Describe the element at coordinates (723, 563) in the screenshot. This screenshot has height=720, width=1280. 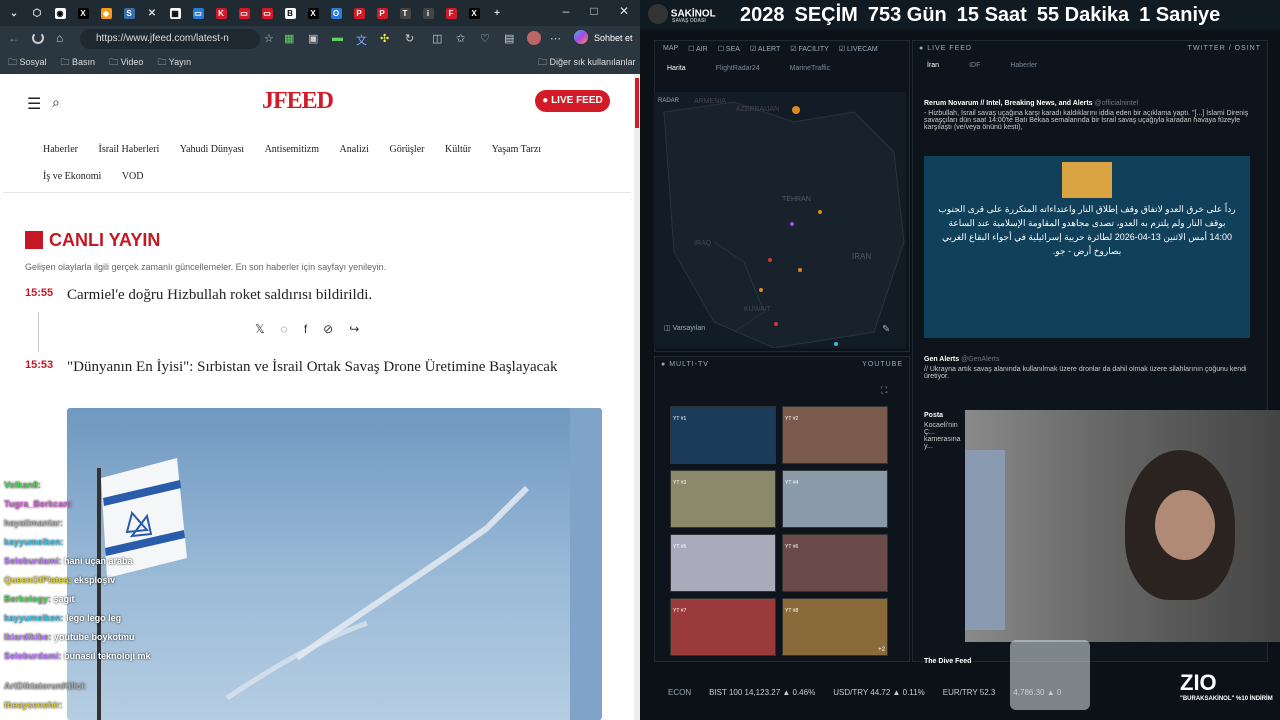
I see `tv-tile: YT #5` at that location.